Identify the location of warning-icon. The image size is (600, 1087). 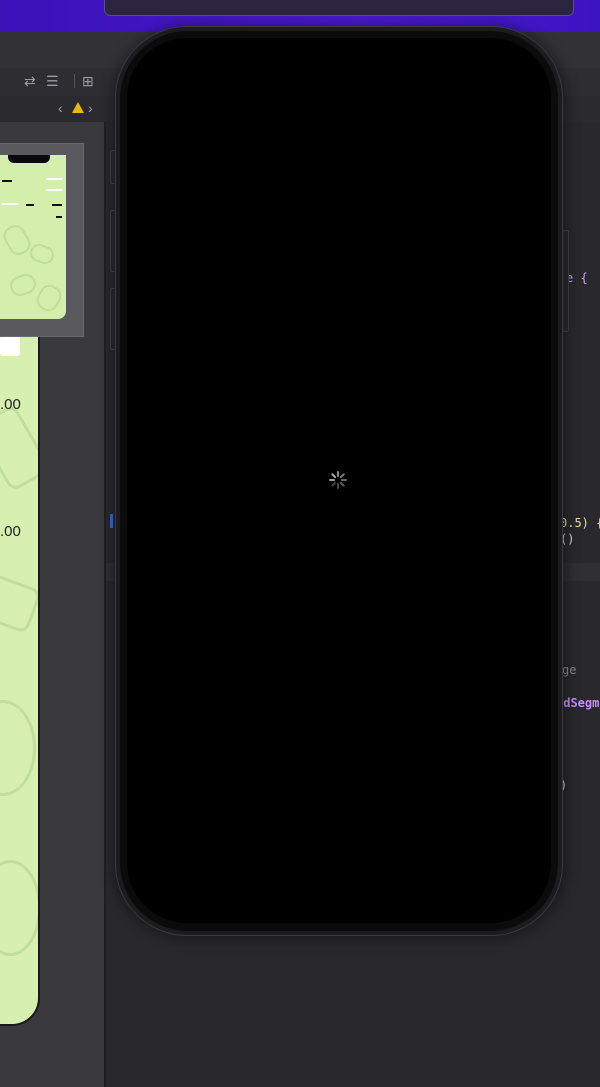
(78, 107).